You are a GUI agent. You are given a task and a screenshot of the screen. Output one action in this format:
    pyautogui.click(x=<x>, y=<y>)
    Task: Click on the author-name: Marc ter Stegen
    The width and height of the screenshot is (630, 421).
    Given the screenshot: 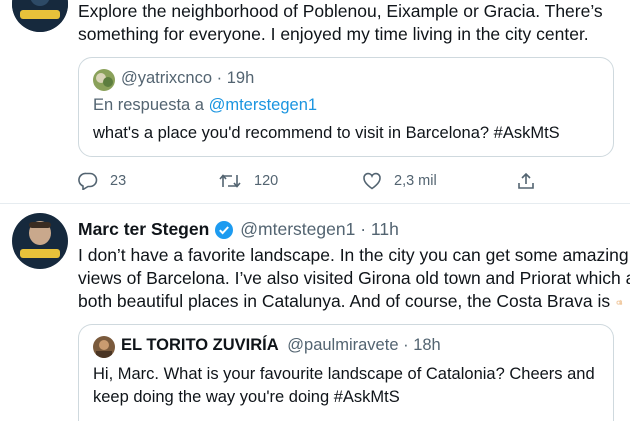 What is the action you would take?
    pyautogui.click(x=143, y=229)
    